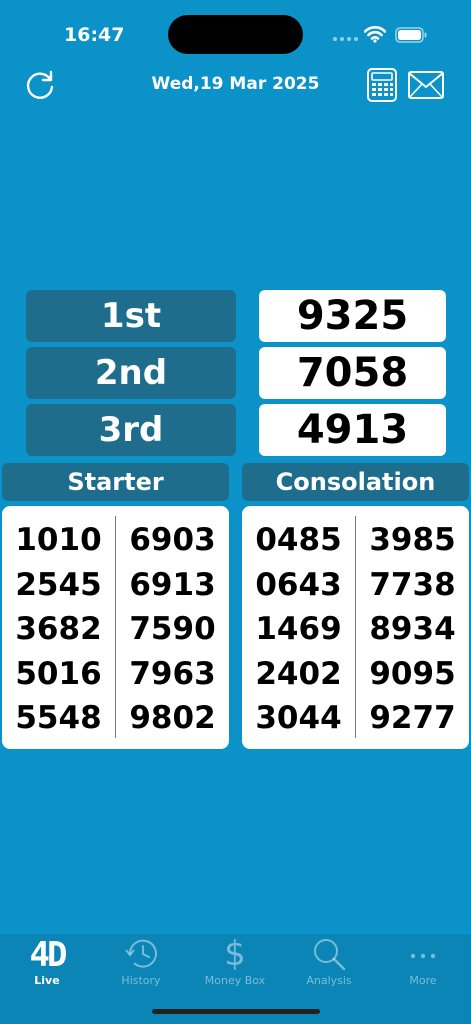 This screenshot has width=471, height=1024. What do you see at coordinates (235, 980) in the screenshot?
I see `tab-label: Money Box` at bounding box center [235, 980].